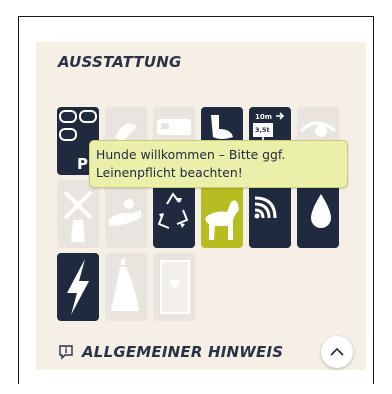 This screenshot has height=394, width=392. What do you see at coordinates (82, 164) in the screenshot?
I see `parking-label: P` at bounding box center [82, 164].